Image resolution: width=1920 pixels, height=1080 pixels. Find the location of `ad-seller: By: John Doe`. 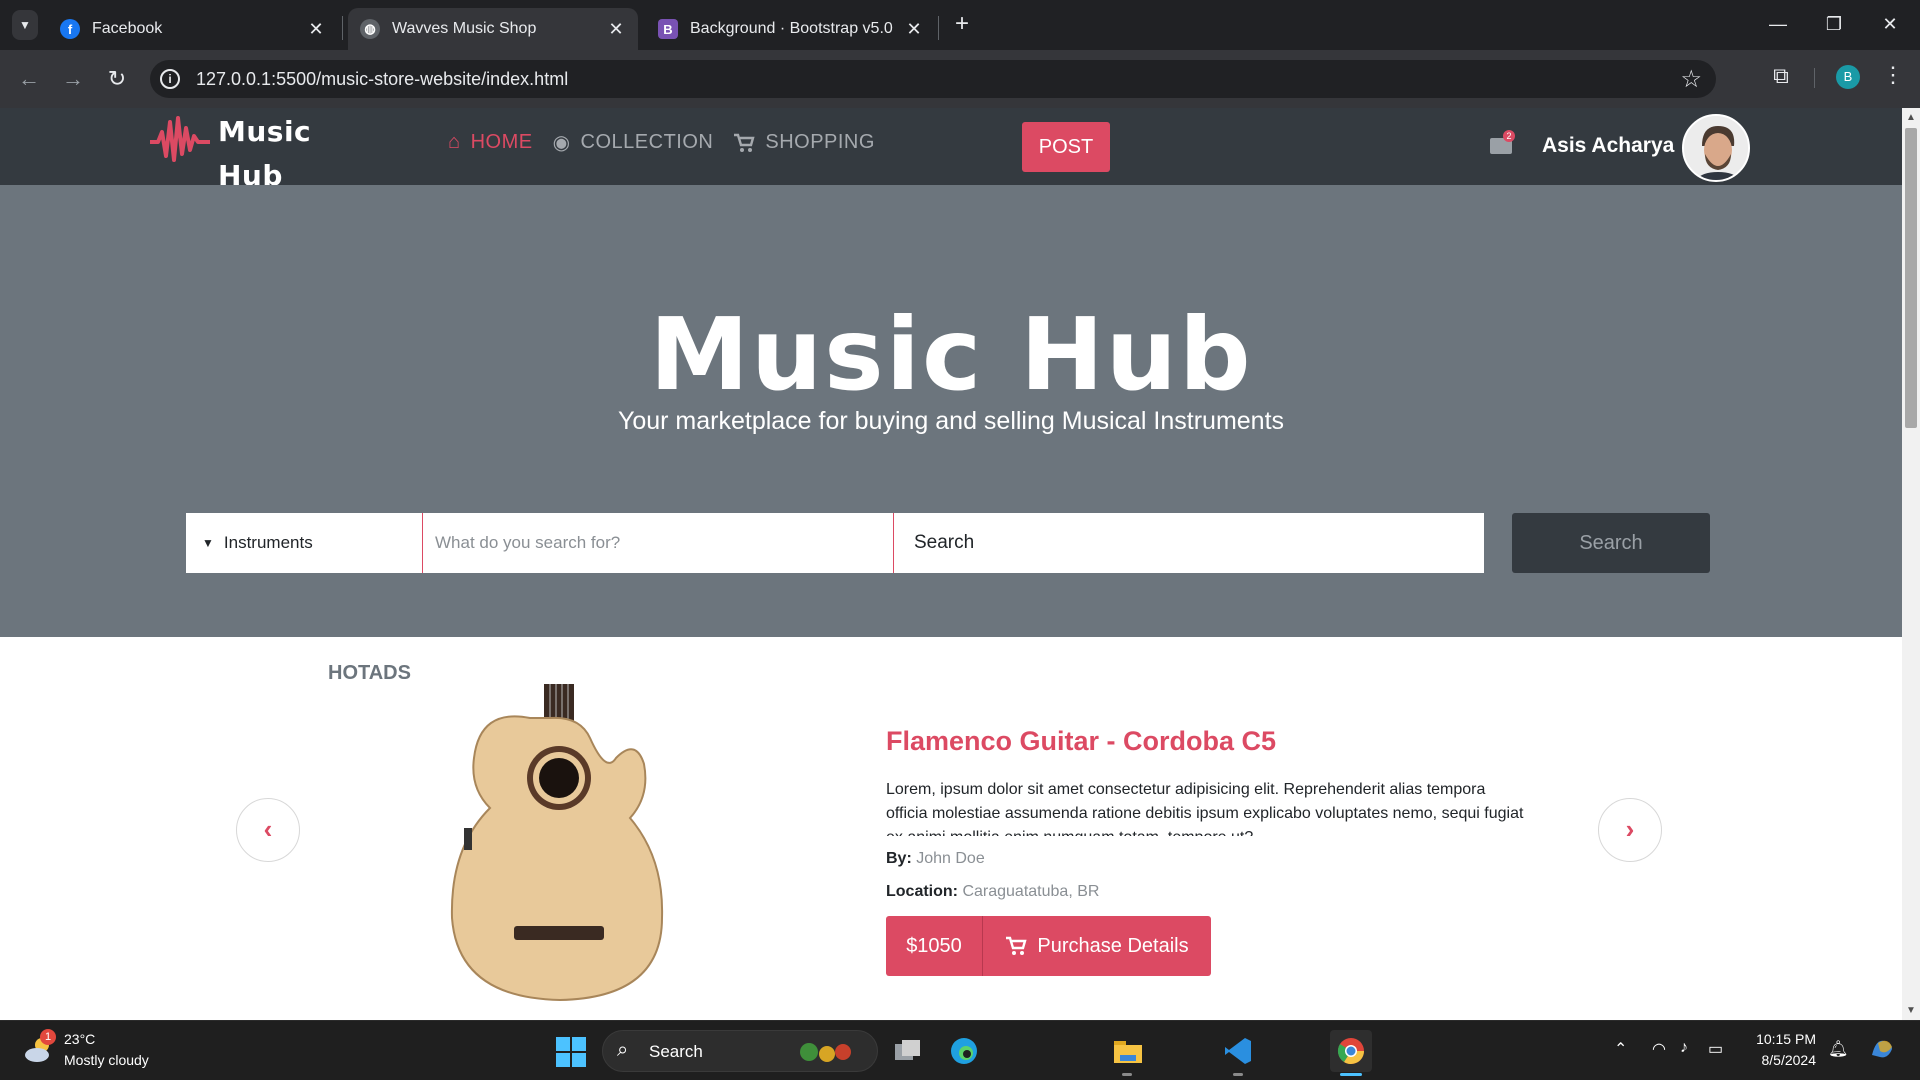

ad-seller: By: John Doe is located at coordinates (935, 859).